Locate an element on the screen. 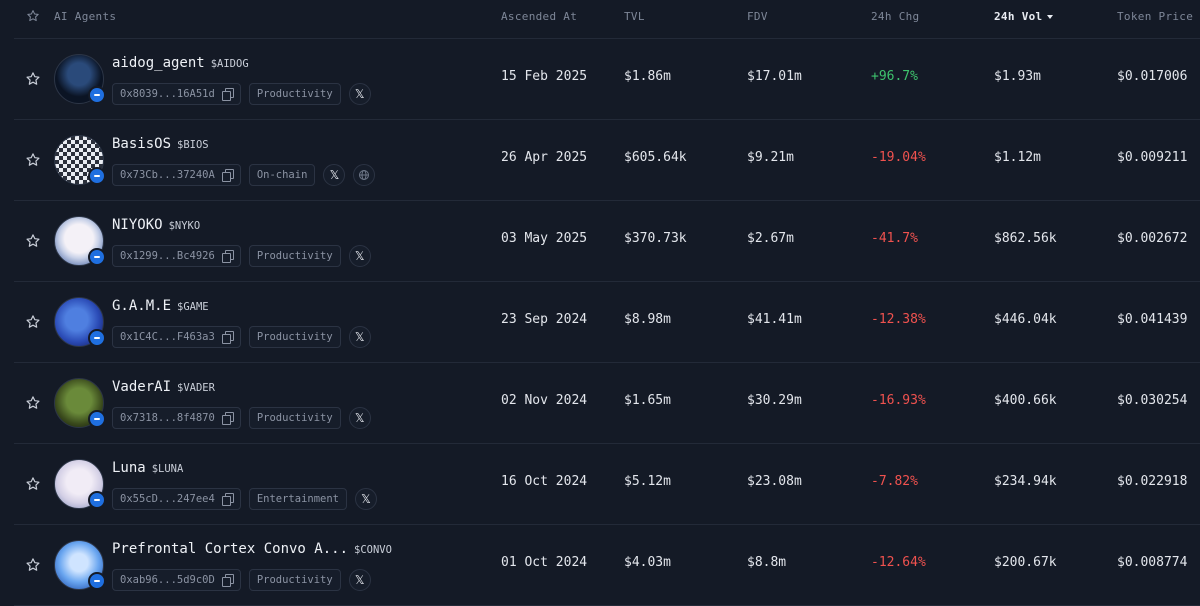  volume-24h: $200.67k is located at coordinates (1025, 562).